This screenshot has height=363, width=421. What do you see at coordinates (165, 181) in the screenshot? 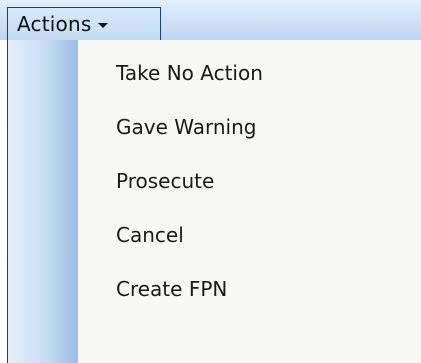
I see `menu-item-label: Prosecute` at bounding box center [165, 181].